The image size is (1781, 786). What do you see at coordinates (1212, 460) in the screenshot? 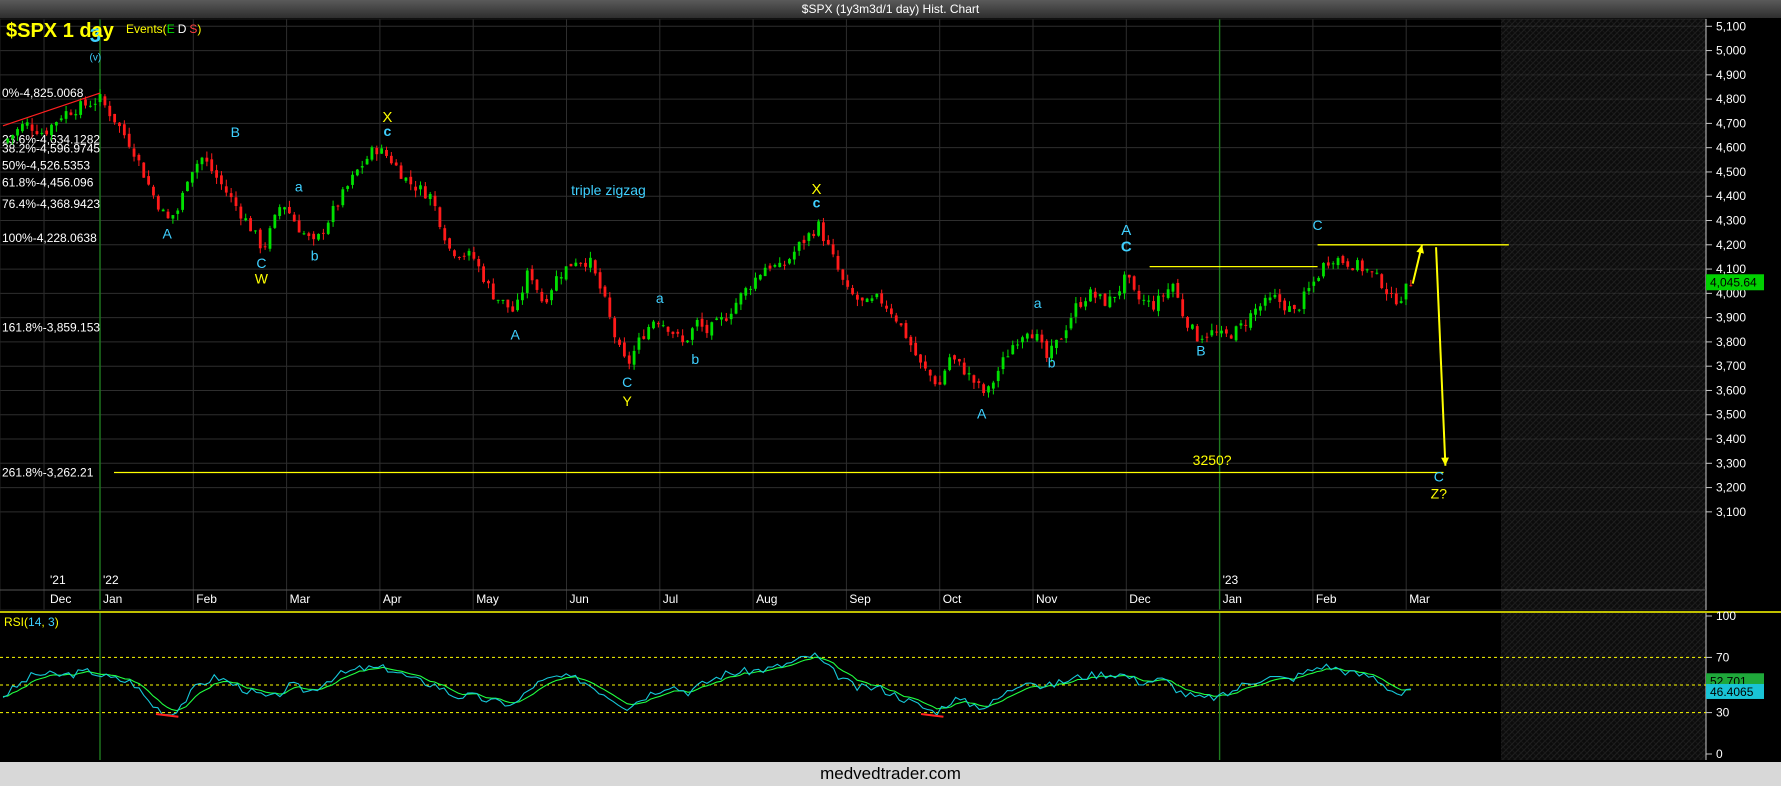
I see `wave-label: 3250?` at bounding box center [1212, 460].